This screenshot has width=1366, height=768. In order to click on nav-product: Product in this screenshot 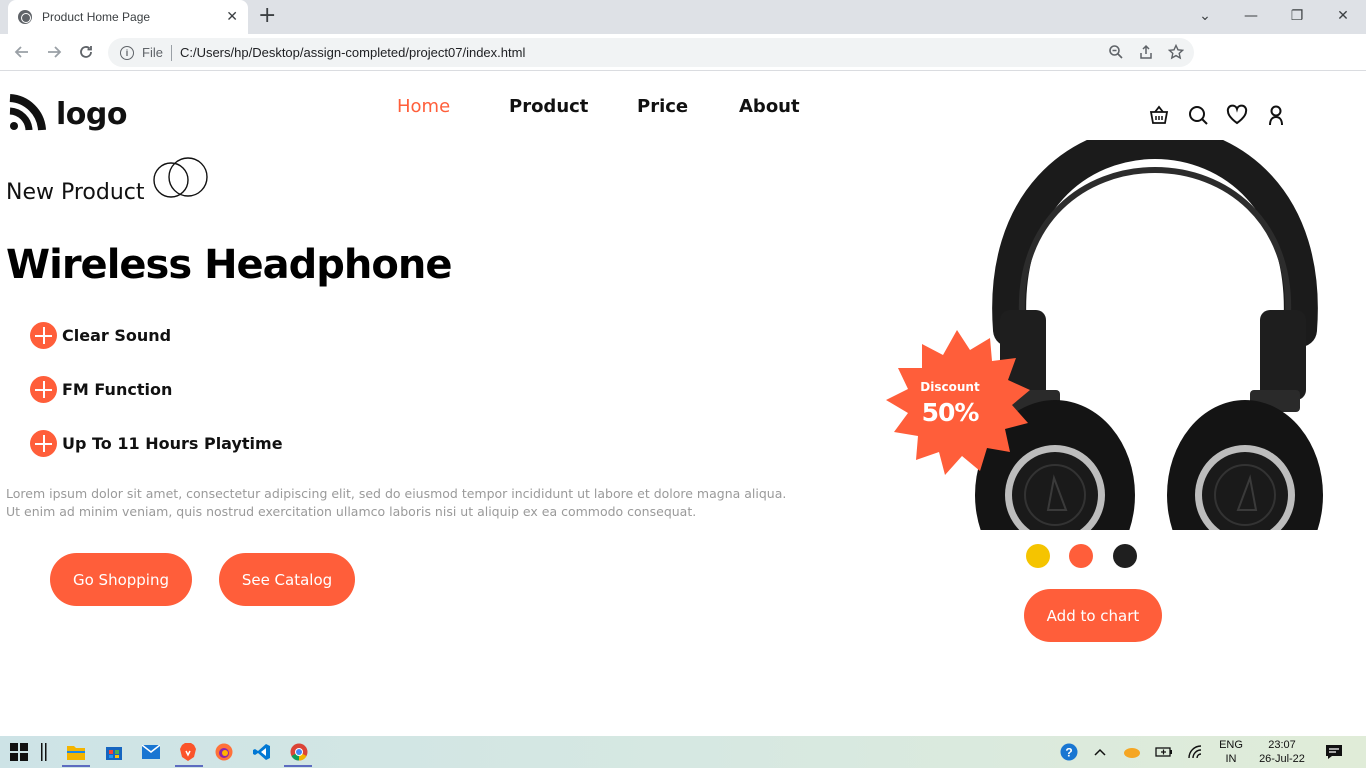, I will do `click(548, 106)`.